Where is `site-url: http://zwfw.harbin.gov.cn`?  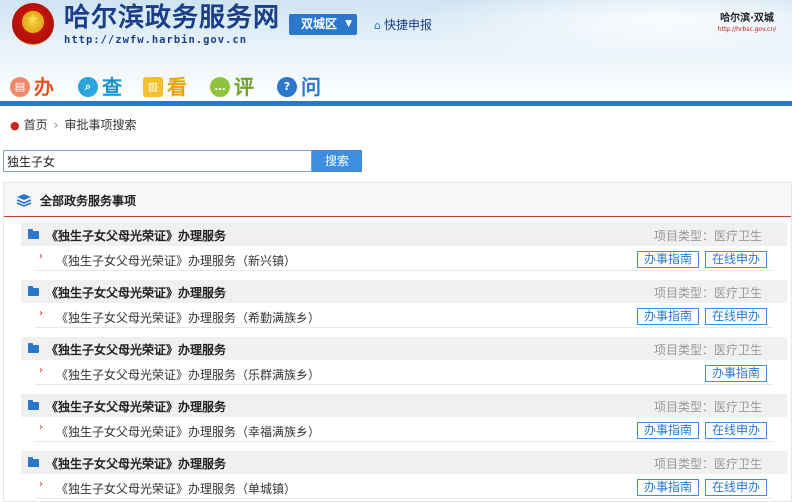
site-url: http://zwfw.harbin.gov.cn is located at coordinates (156, 40).